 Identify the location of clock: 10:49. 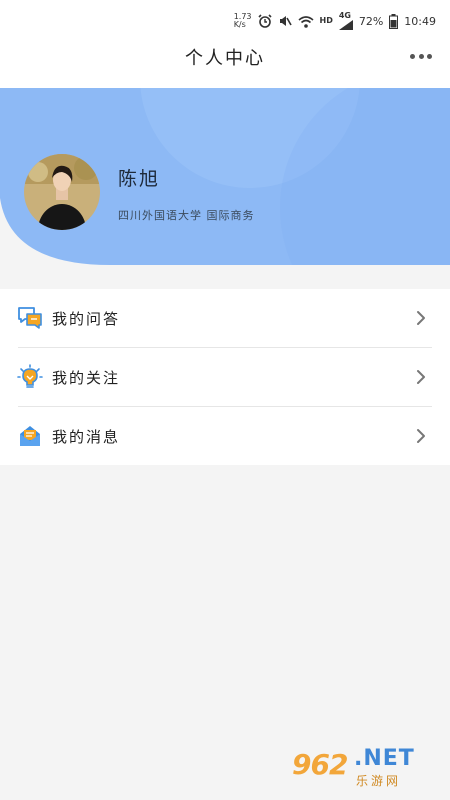
(420, 21).